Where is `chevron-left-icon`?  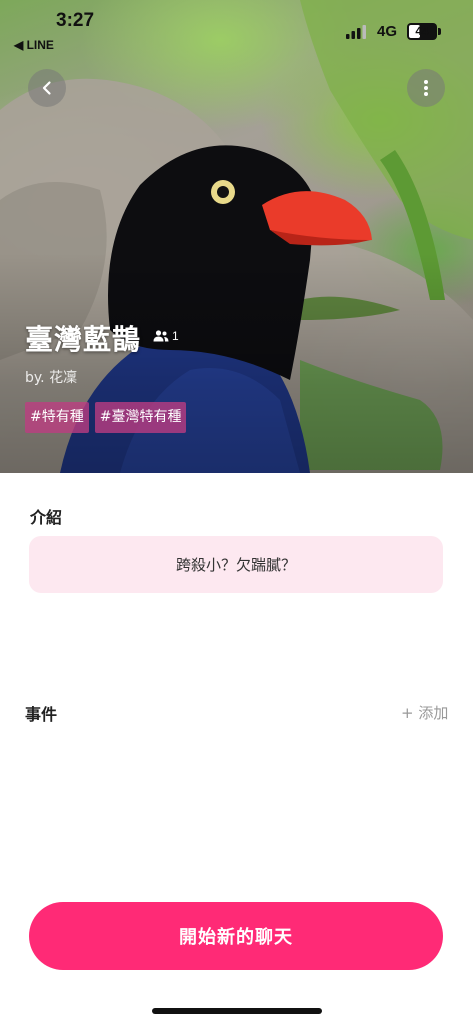 chevron-left-icon is located at coordinates (46, 88).